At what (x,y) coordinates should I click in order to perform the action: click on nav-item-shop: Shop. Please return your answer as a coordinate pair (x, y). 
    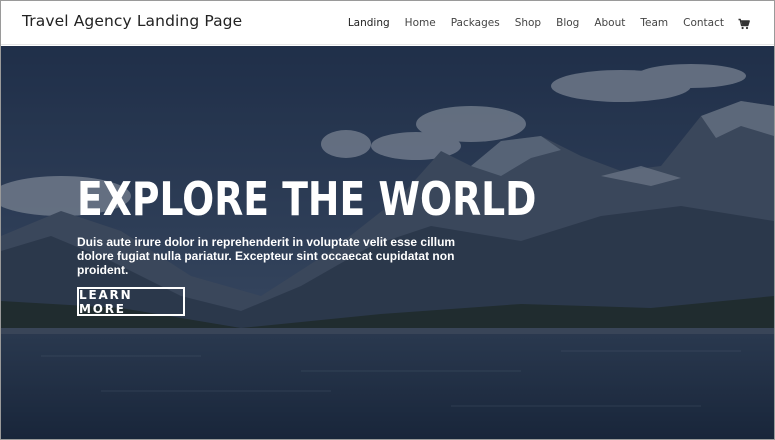
    Looking at the image, I should click on (528, 23).